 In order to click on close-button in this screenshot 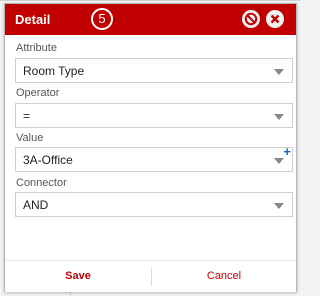, I will do `click(275, 19)`.